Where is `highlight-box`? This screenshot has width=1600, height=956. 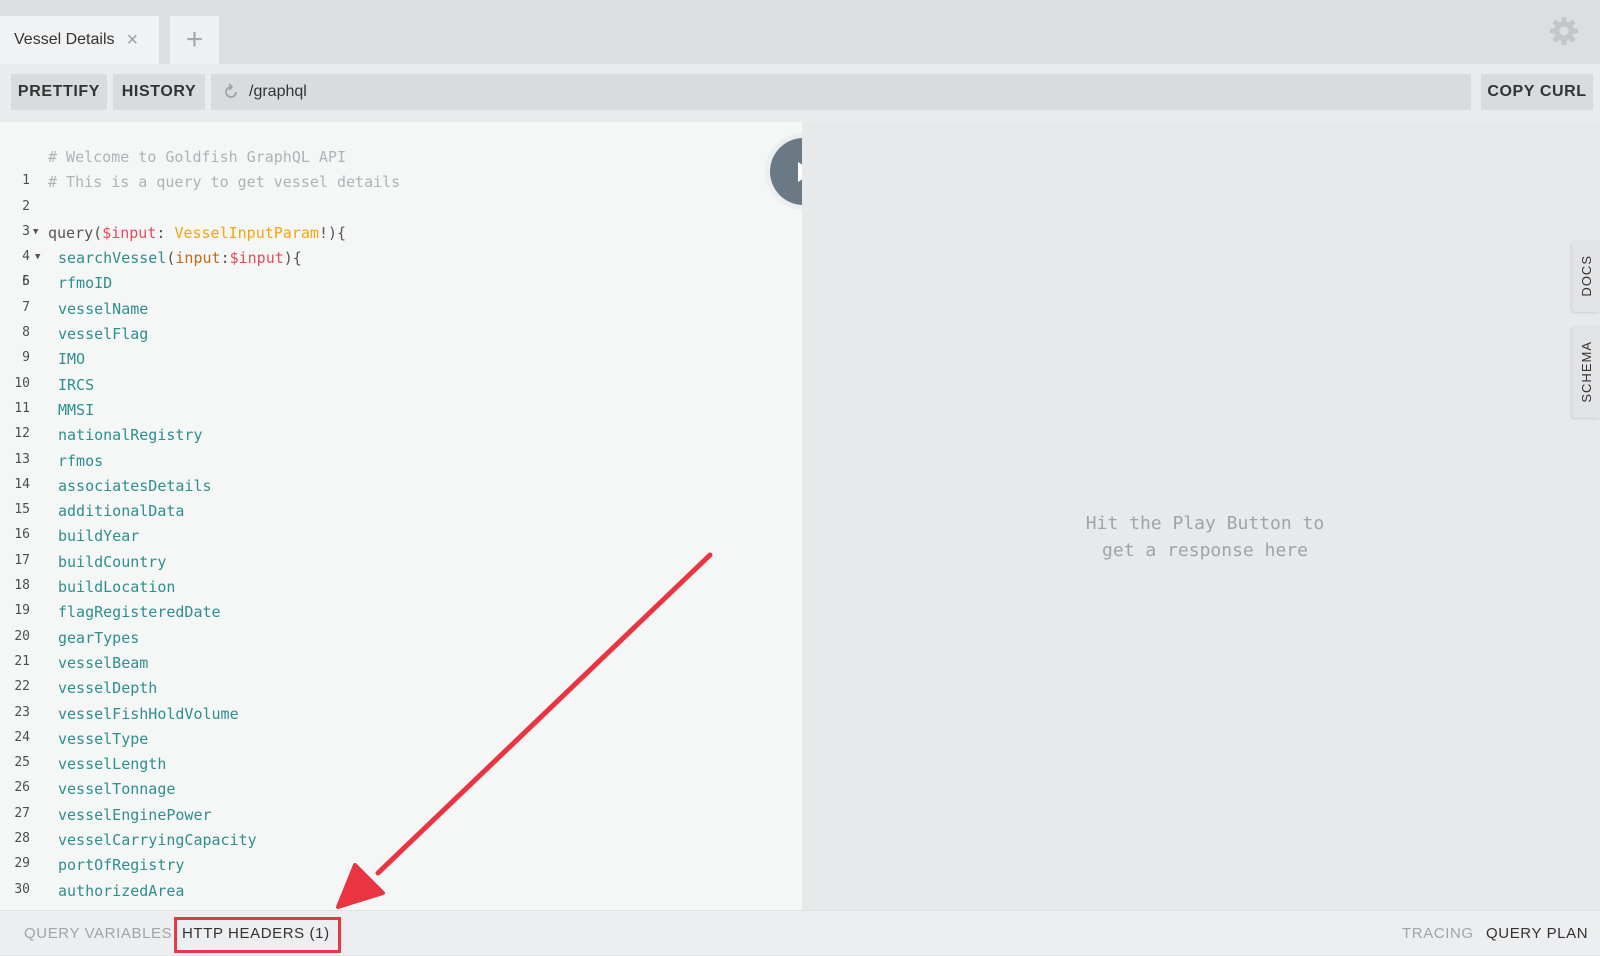
highlight-box is located at coordinates (257, 935).